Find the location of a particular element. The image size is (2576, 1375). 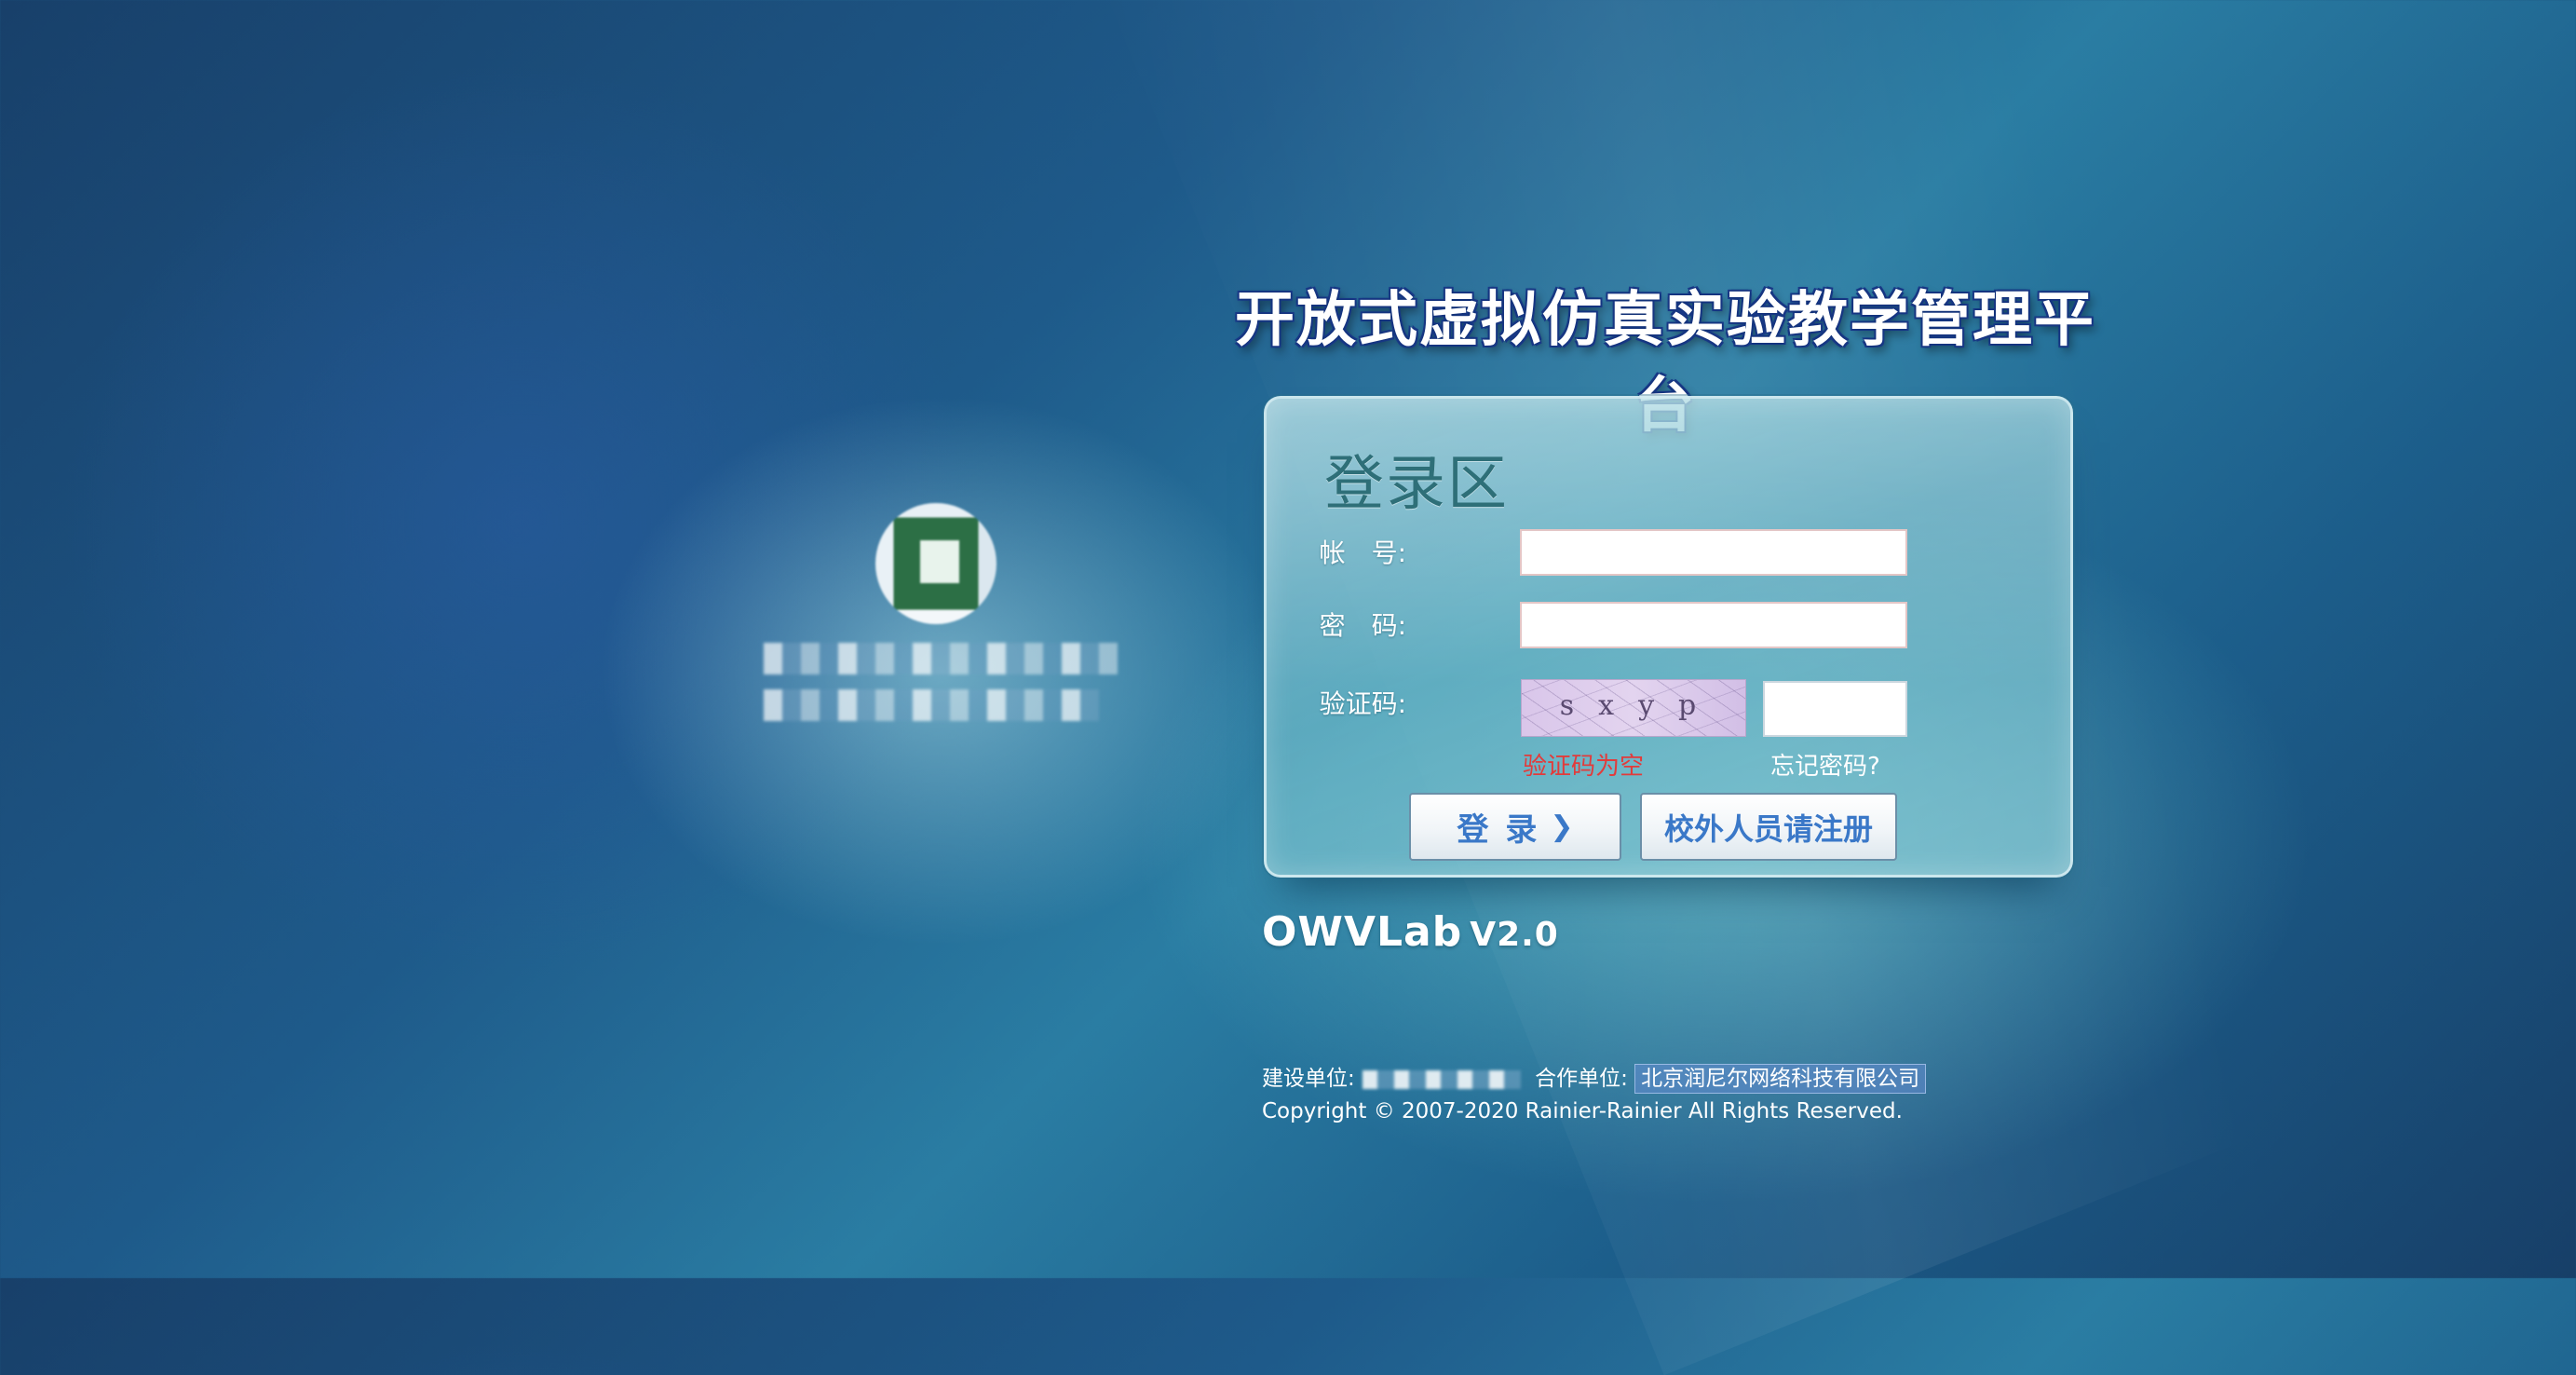

institution-logo is located at coordinates (950, 638).